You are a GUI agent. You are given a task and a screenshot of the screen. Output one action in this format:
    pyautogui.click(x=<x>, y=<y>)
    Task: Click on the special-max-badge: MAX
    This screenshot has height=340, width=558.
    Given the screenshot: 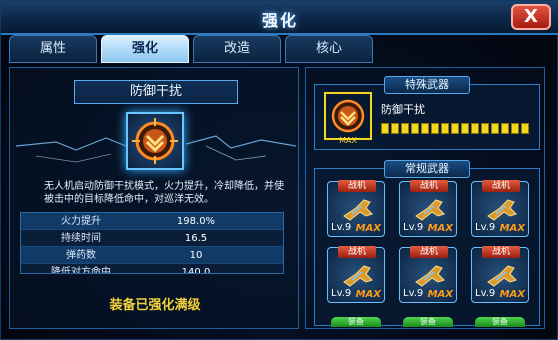 What is the action you would take?
    pyautogui.click(x=348, y=140)
    